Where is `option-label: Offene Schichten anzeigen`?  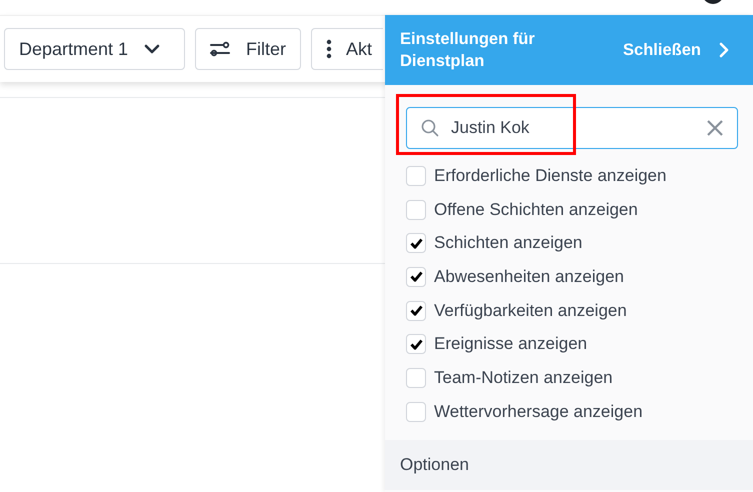
option-label: Offene Schichten anzeigen is located at coordinates (536, 210).